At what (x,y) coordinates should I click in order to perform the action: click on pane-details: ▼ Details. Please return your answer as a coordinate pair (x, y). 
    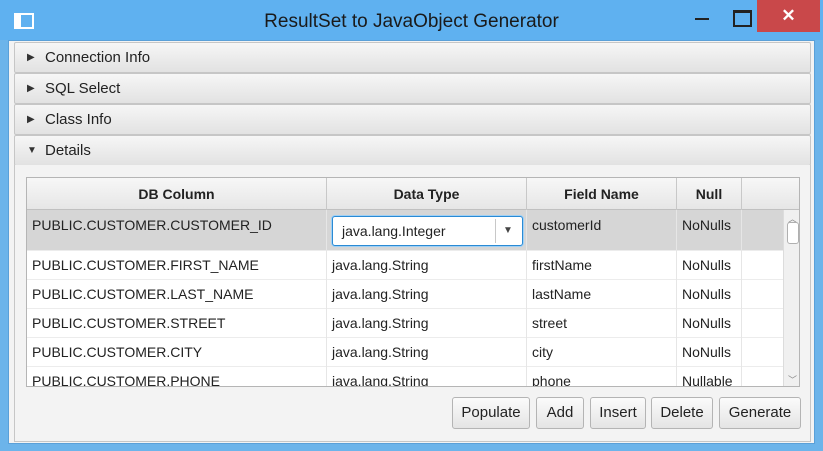
    Looking at the image, I should click on (412, 150).